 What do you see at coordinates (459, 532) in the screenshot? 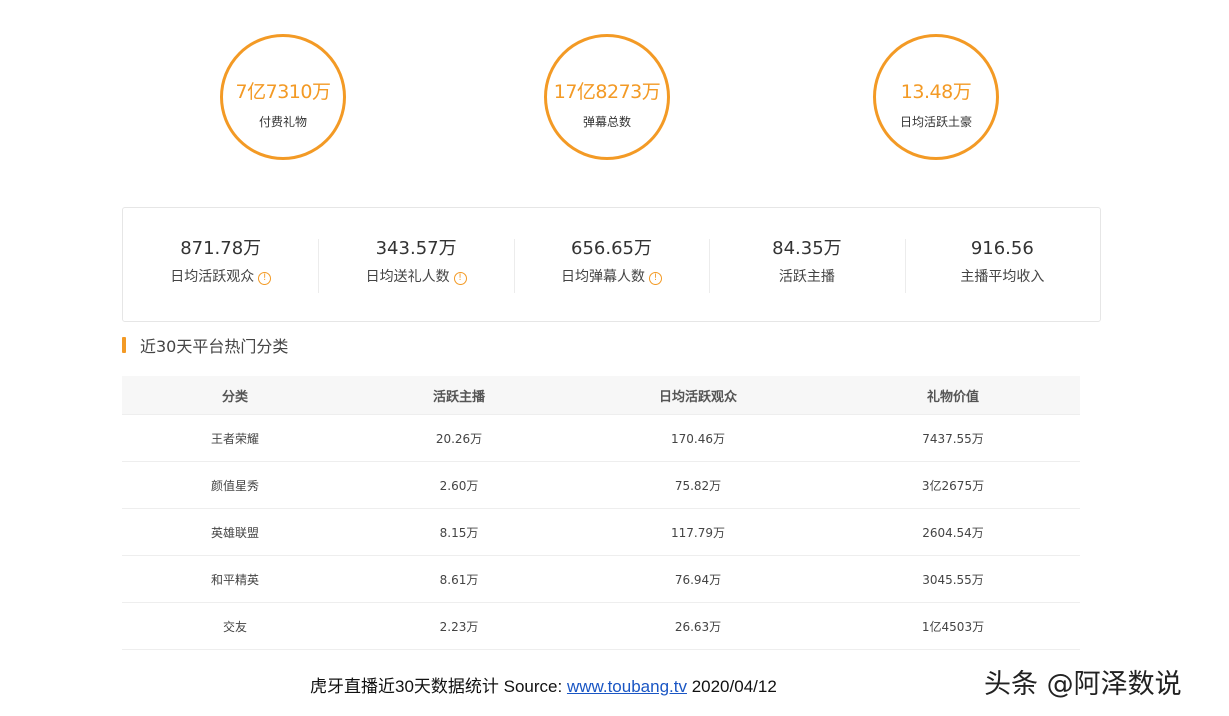
I see `table-cell: 8.15万` at bounding box center [459, 532].